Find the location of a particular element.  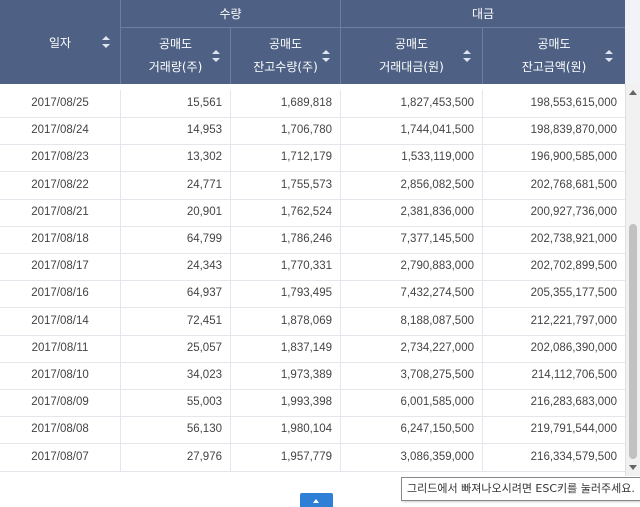

cell-trade-amount: 6,247,150,500 is located at coordinates (412, 430).